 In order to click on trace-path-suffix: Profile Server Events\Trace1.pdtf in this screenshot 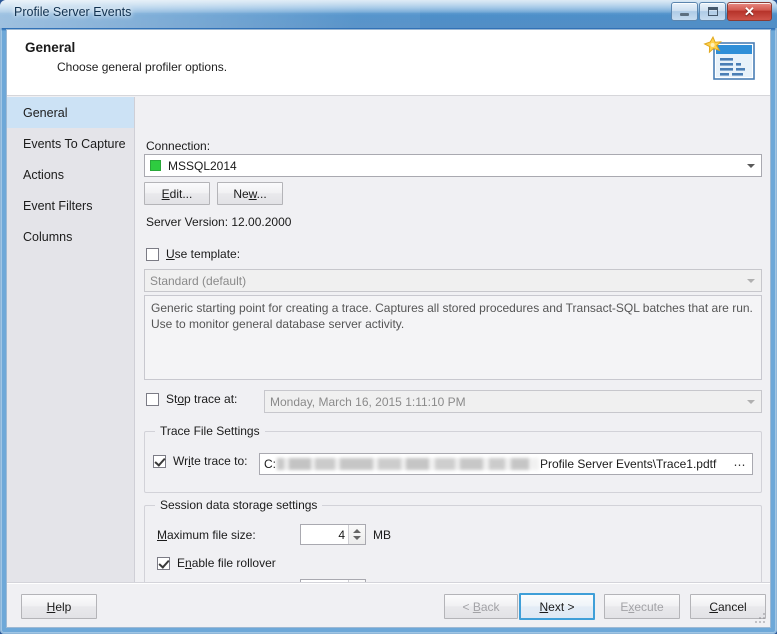, I will do `click(628, 464)`.